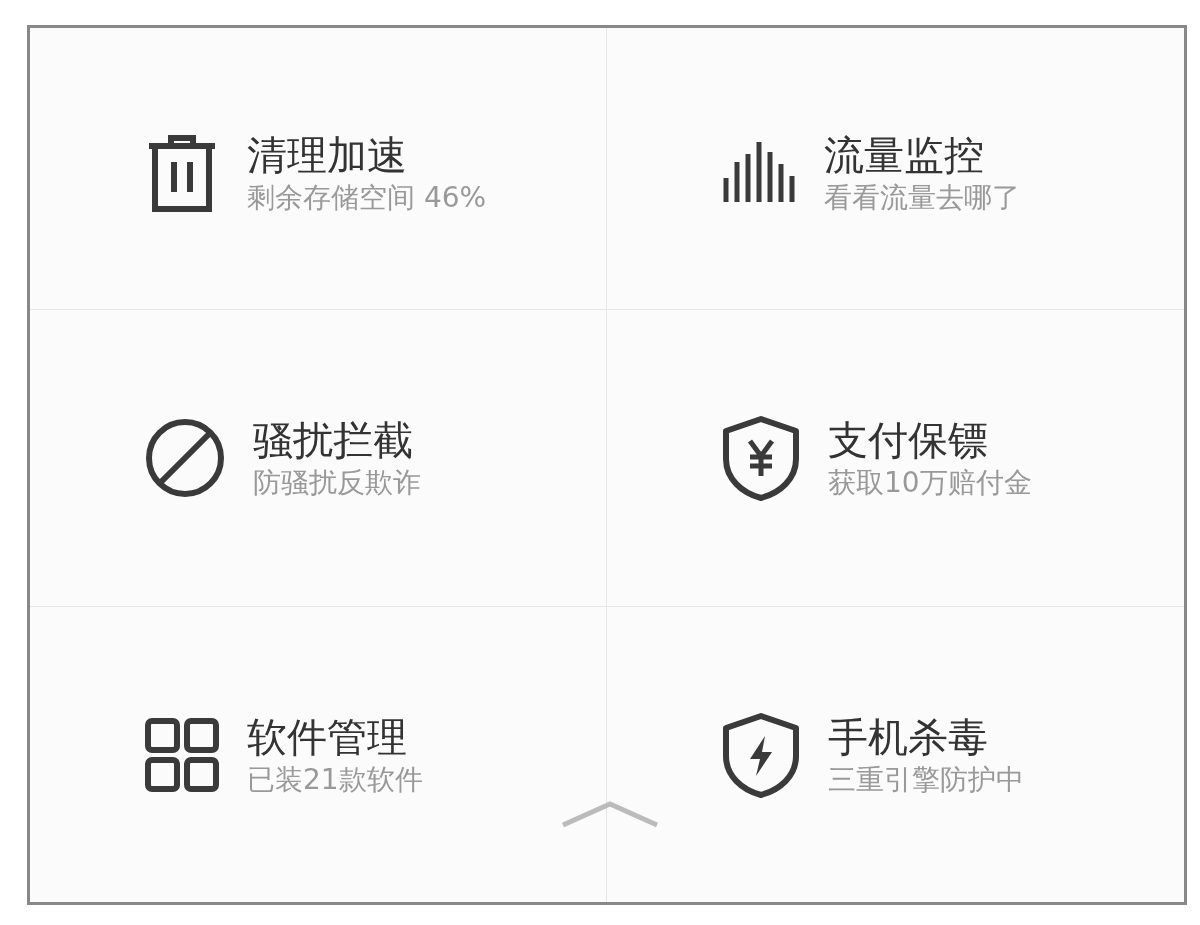 The height and width of the screenshot is (925, 1200). Describe the element at coordinates (327, 154) in the screenshot. I see `feature-title: 清理加速` at that location.